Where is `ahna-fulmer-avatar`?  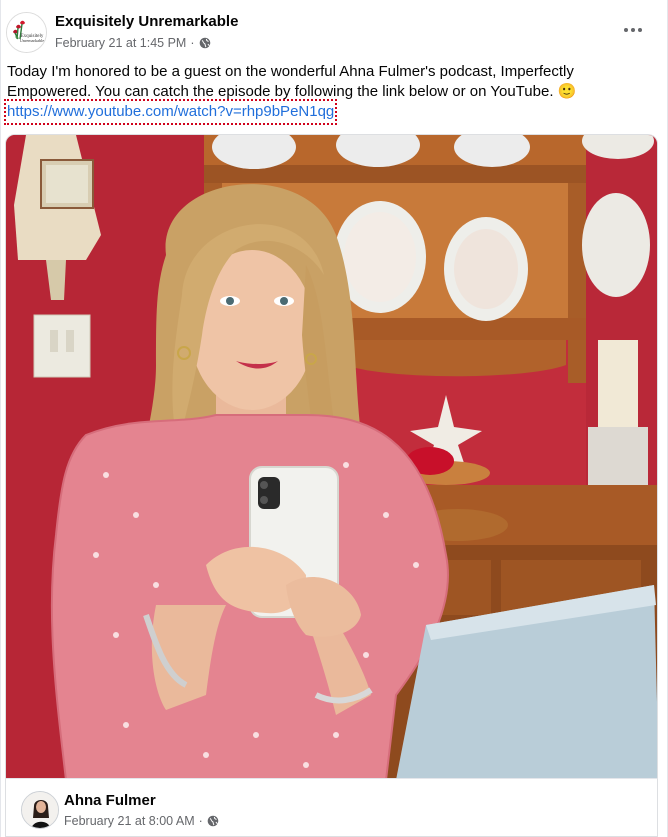 ahna-fulmer-avatar is located at coordinates (40, 810).